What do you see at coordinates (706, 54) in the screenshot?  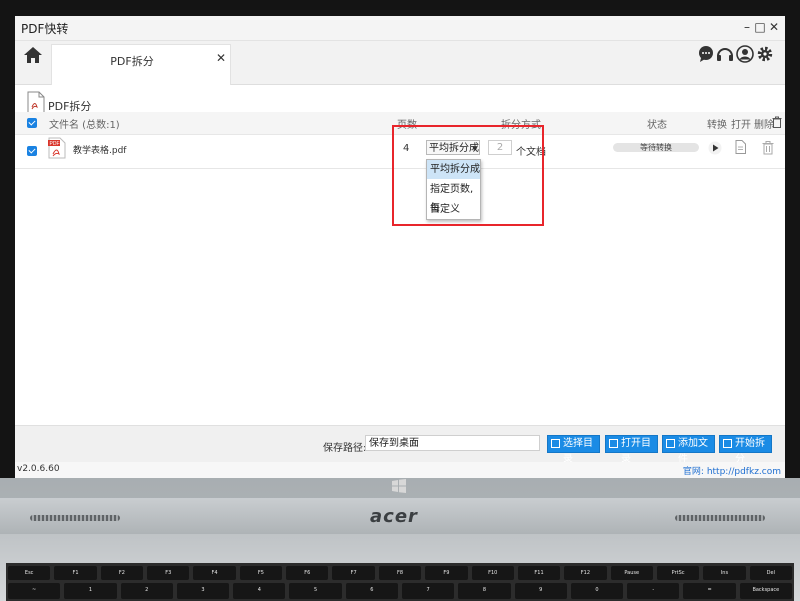 I see `chat-icon` at bounding box center [706, 54].